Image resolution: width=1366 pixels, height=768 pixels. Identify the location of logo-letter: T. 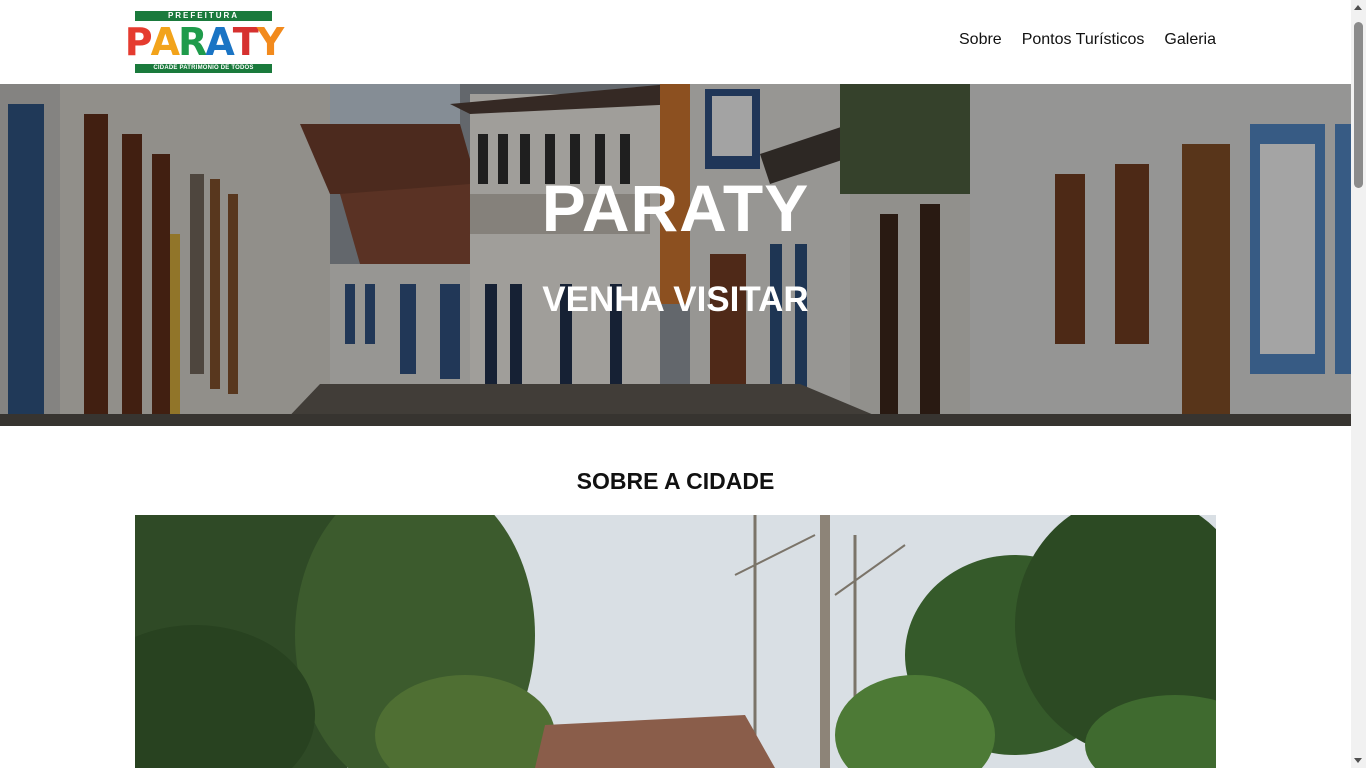
(245, 42).